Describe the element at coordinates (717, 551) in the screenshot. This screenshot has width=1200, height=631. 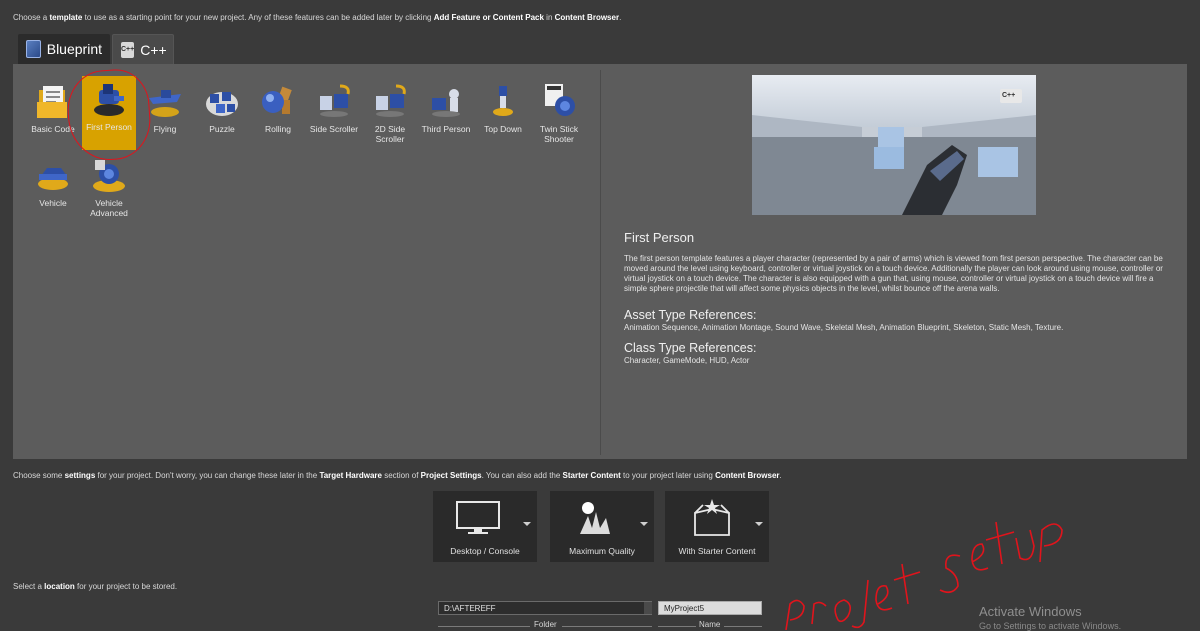
I see `setting-label: With Starter Content` at that location.